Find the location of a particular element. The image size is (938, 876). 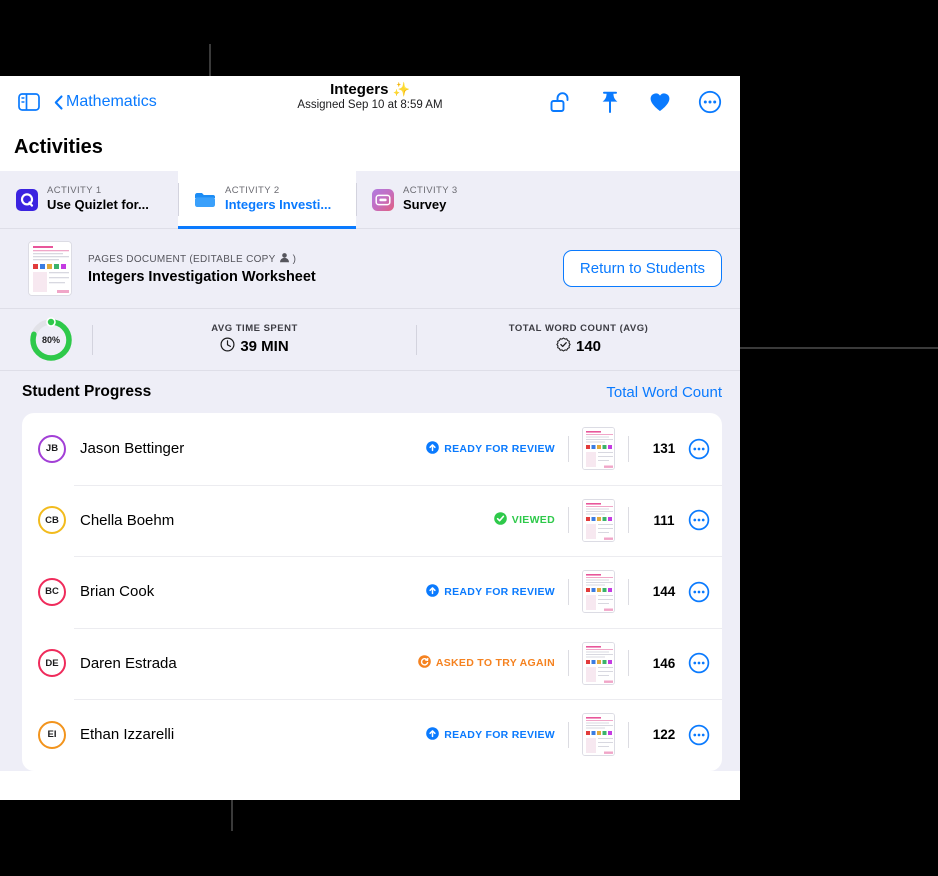

avatar: EI is located at coordinates (52, 734).